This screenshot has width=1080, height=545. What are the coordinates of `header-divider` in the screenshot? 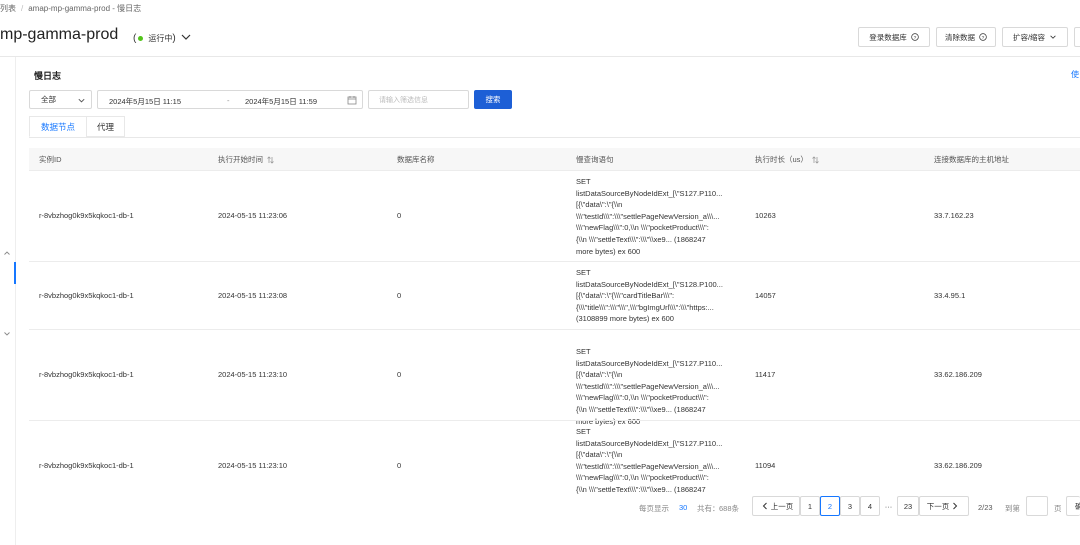 It's located at (540, 56).